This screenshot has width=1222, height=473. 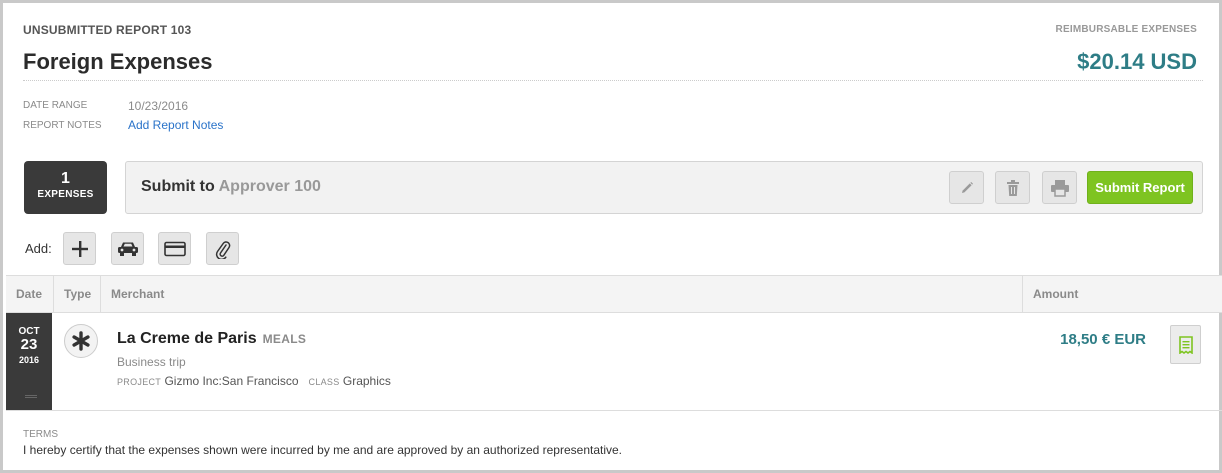 What do you see at coordinates (178, 186) in the screenshot?
I see `submit-prefix: Submit to` at bounding box center [178, 186].